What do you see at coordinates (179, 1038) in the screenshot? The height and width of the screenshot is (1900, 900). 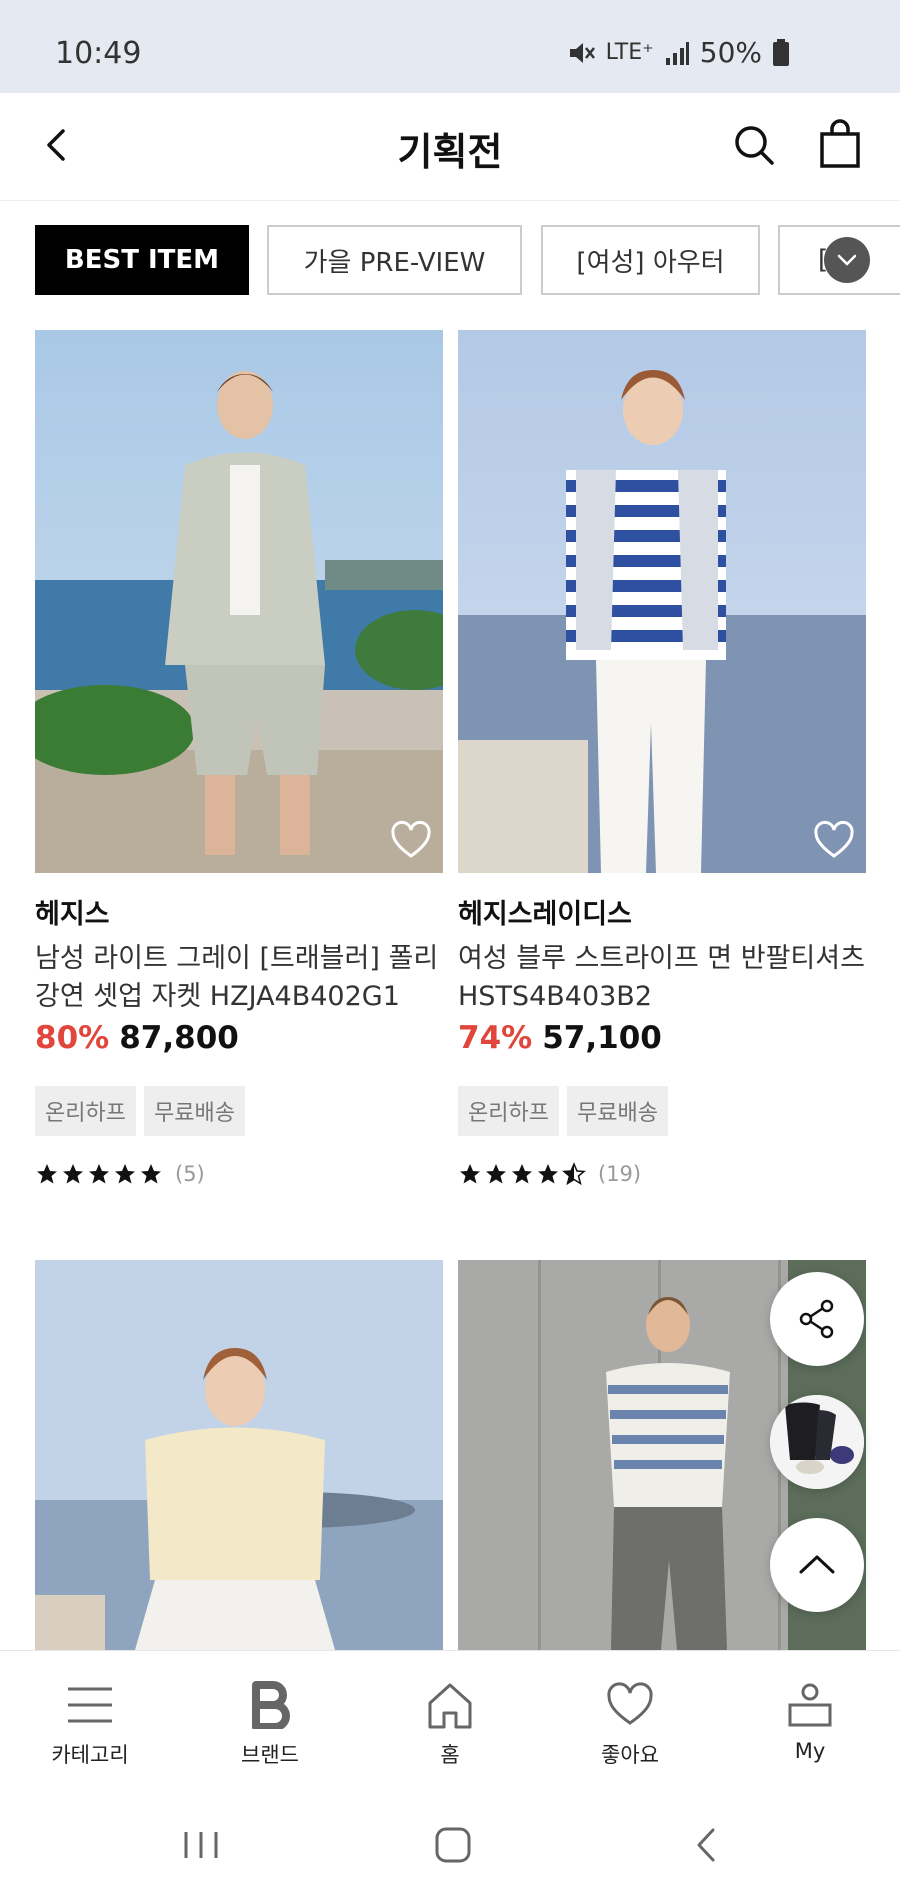 I see `product-price: 87,800` at bounding box center [179, 1038].